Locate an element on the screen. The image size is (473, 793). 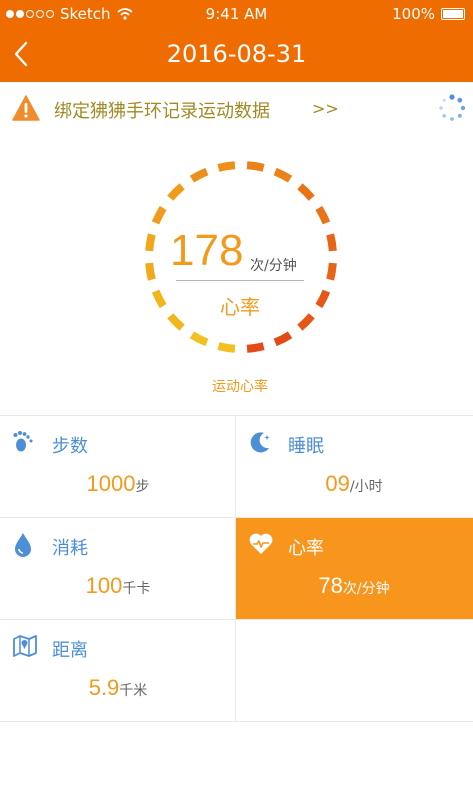
stat-unit: 千卡 is located at coordinates (136, 589).